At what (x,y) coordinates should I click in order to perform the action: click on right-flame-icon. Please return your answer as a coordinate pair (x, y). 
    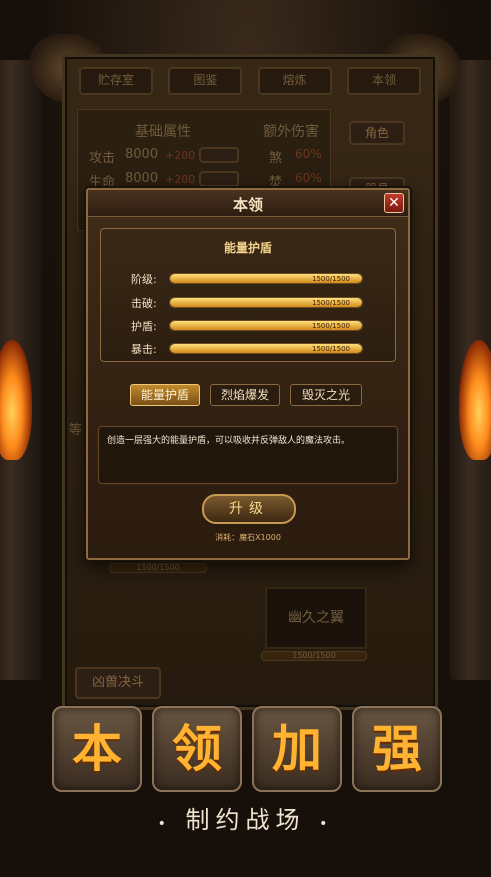
    Looking at the image, I should click on (475, 400).